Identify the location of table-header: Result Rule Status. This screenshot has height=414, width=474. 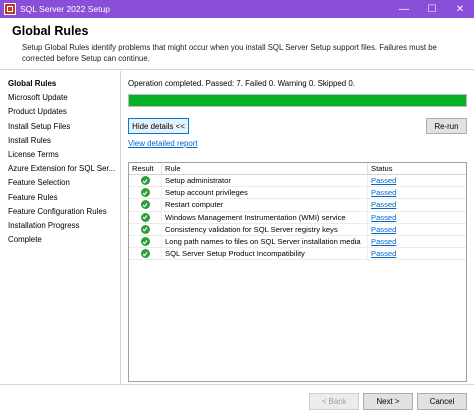
(297, 169).